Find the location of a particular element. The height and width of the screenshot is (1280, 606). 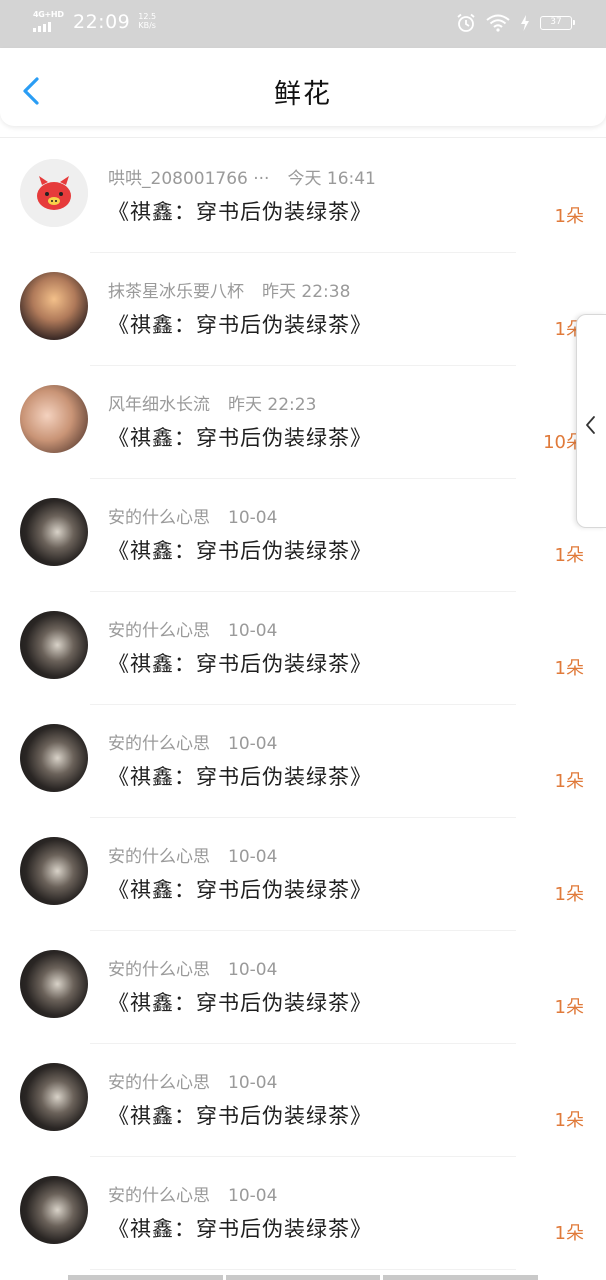

timestamp: 今天 16:41 is located at coordinates (331, 179).